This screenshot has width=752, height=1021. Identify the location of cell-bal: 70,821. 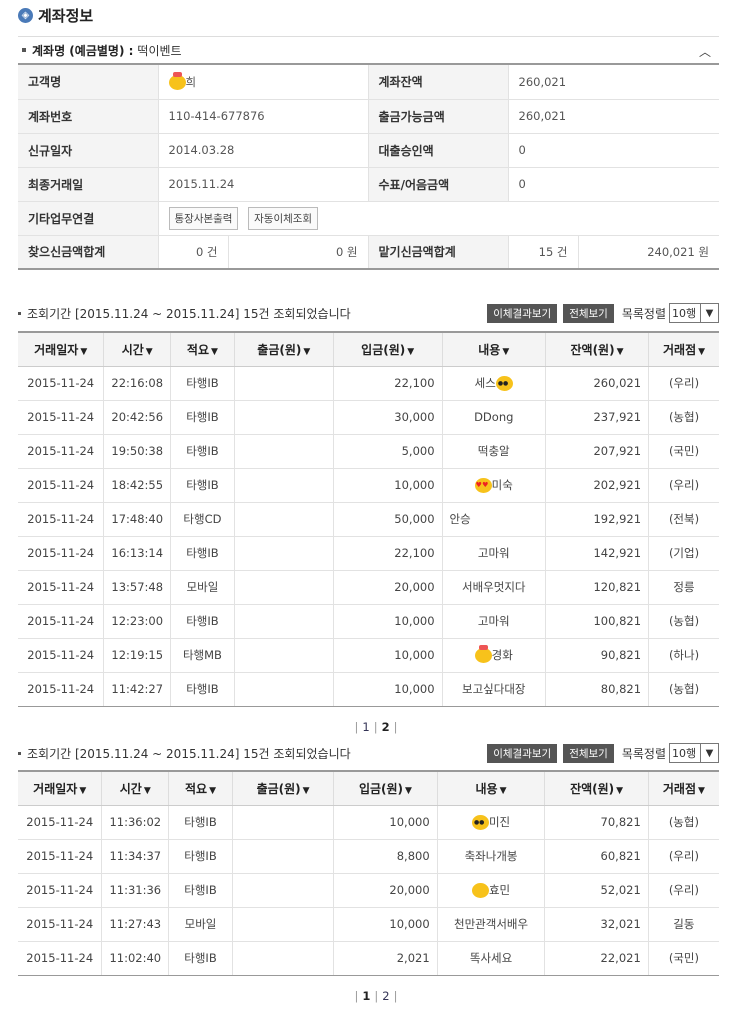
(596, 822).